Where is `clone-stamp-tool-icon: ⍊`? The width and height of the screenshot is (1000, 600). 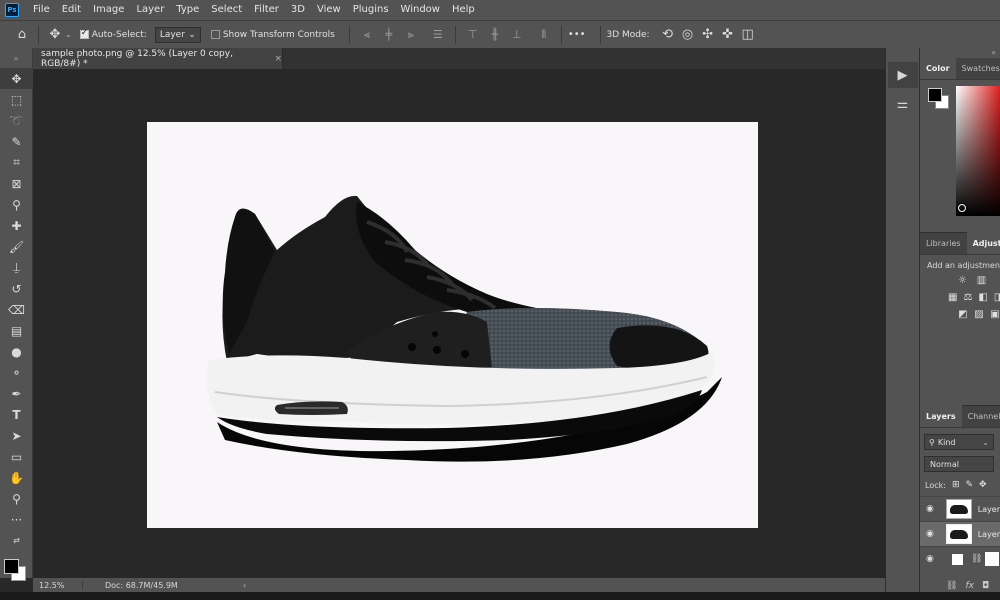 clone-stamp-tool-icon: ⍊ is located at coordinates (16, 267).